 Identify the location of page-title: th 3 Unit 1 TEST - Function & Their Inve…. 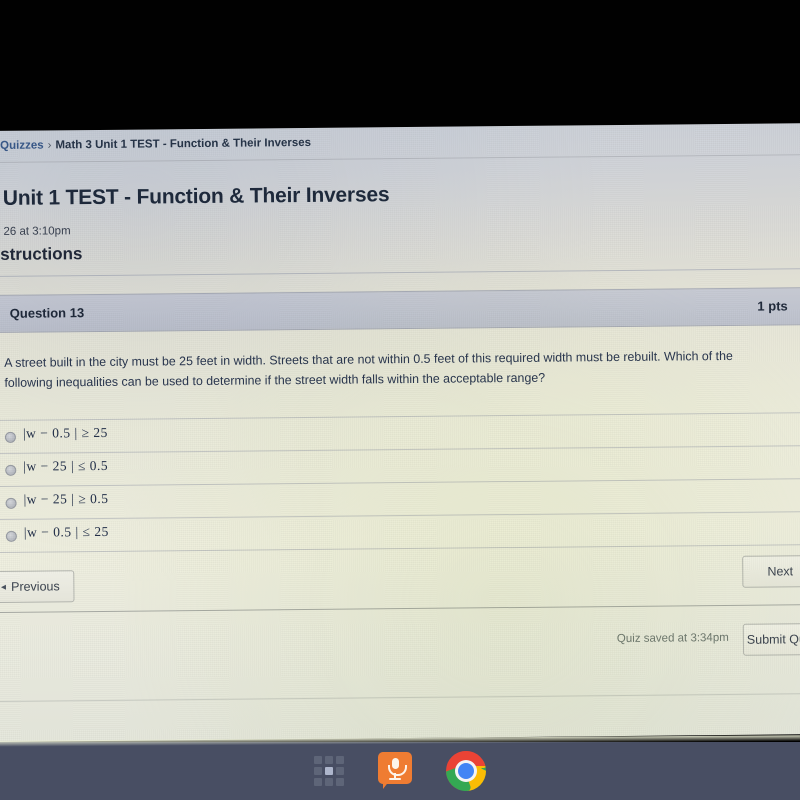
(195, 197).